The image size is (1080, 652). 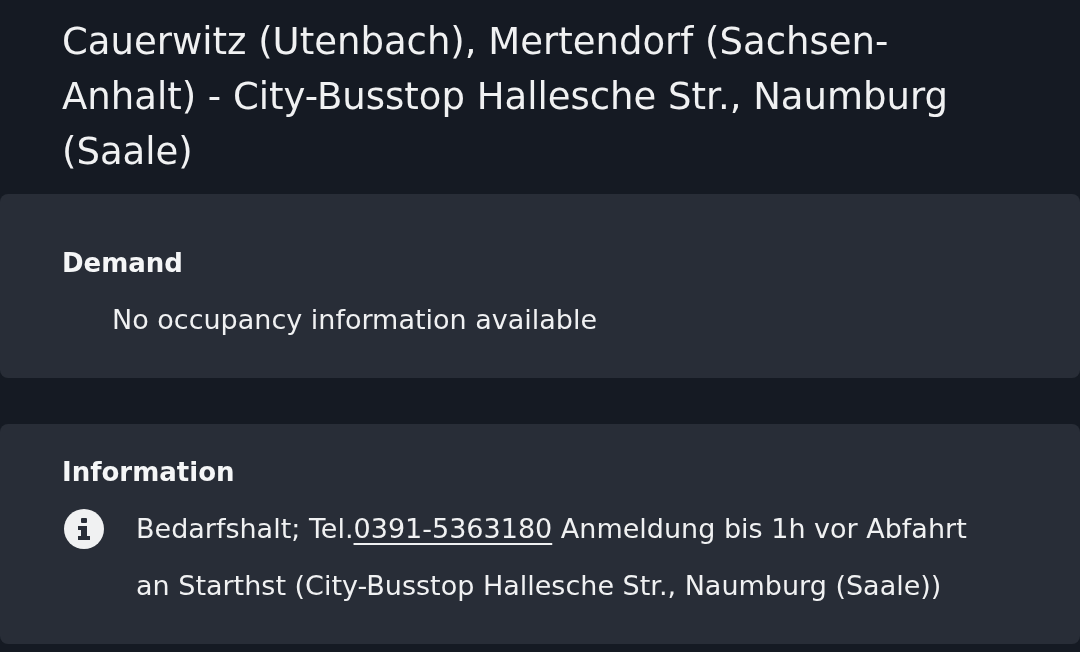 I want to click on phone-link: 0391-5363180, so click(x=453, y=528).